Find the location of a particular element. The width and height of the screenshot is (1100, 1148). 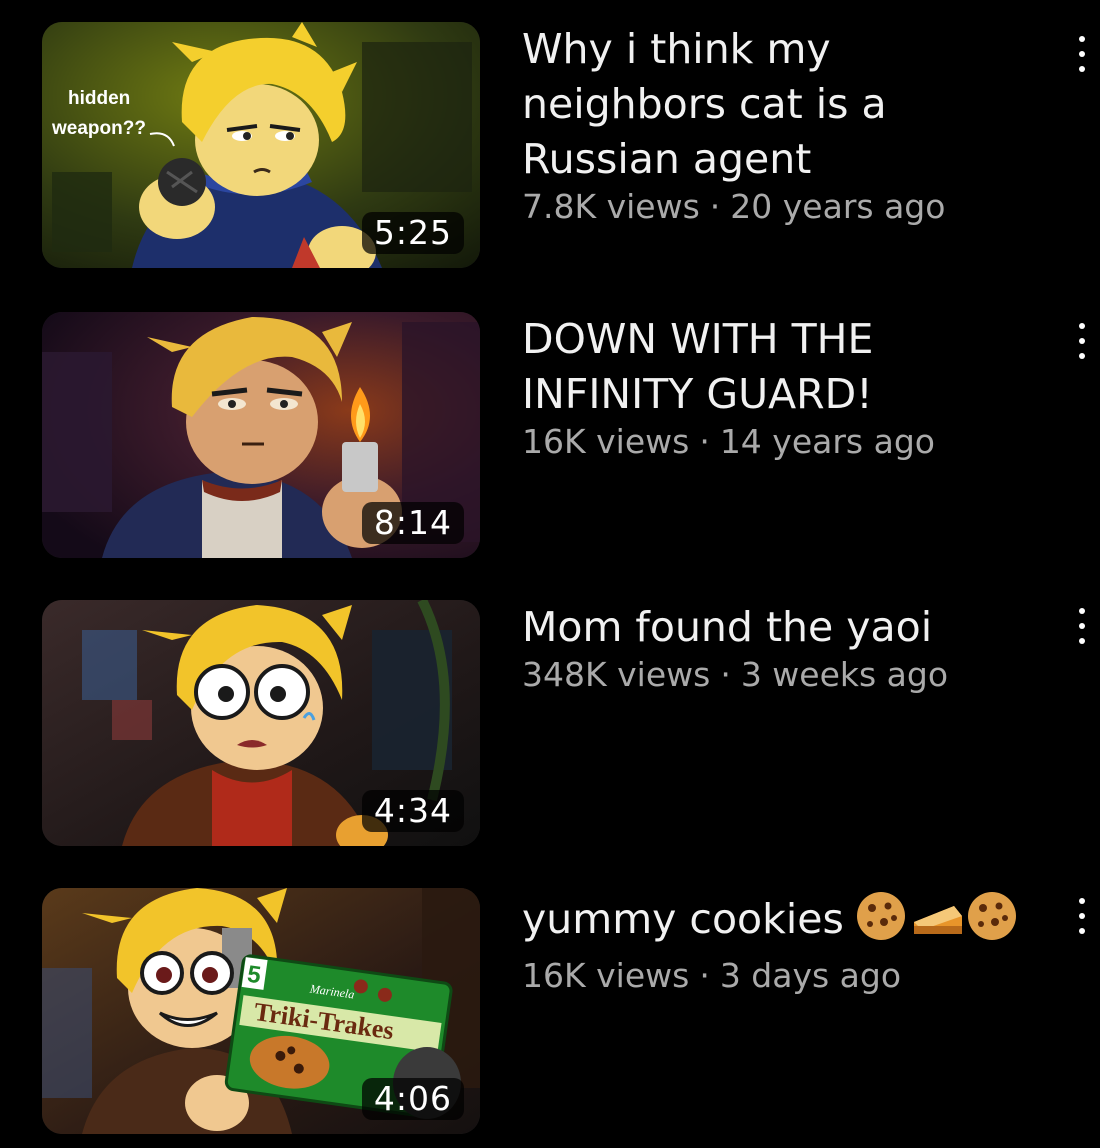

pie-emoji is located at coordinates (937, 920).